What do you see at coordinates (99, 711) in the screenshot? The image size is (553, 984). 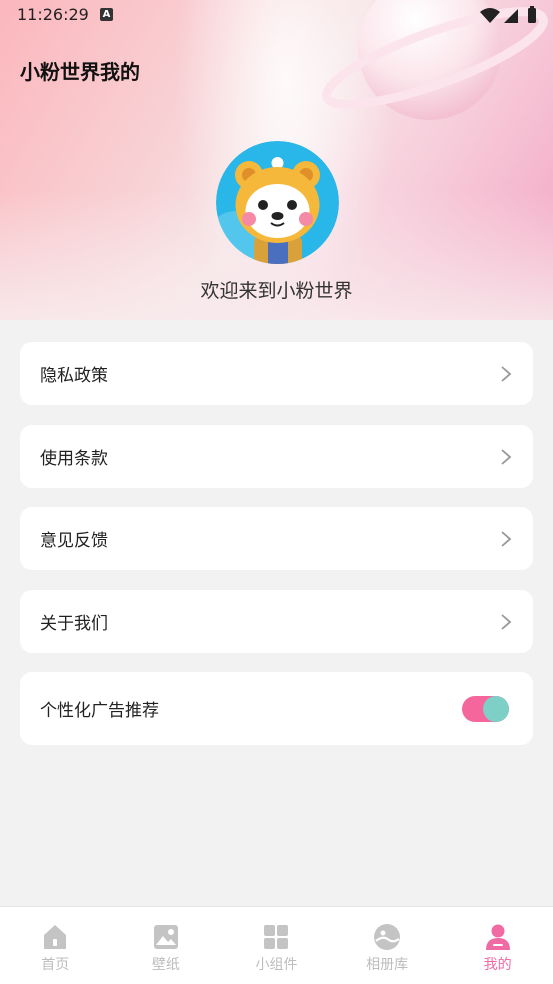 I see `menu-item-label: 个性化广告推荐` at bounding box center [99, 711].